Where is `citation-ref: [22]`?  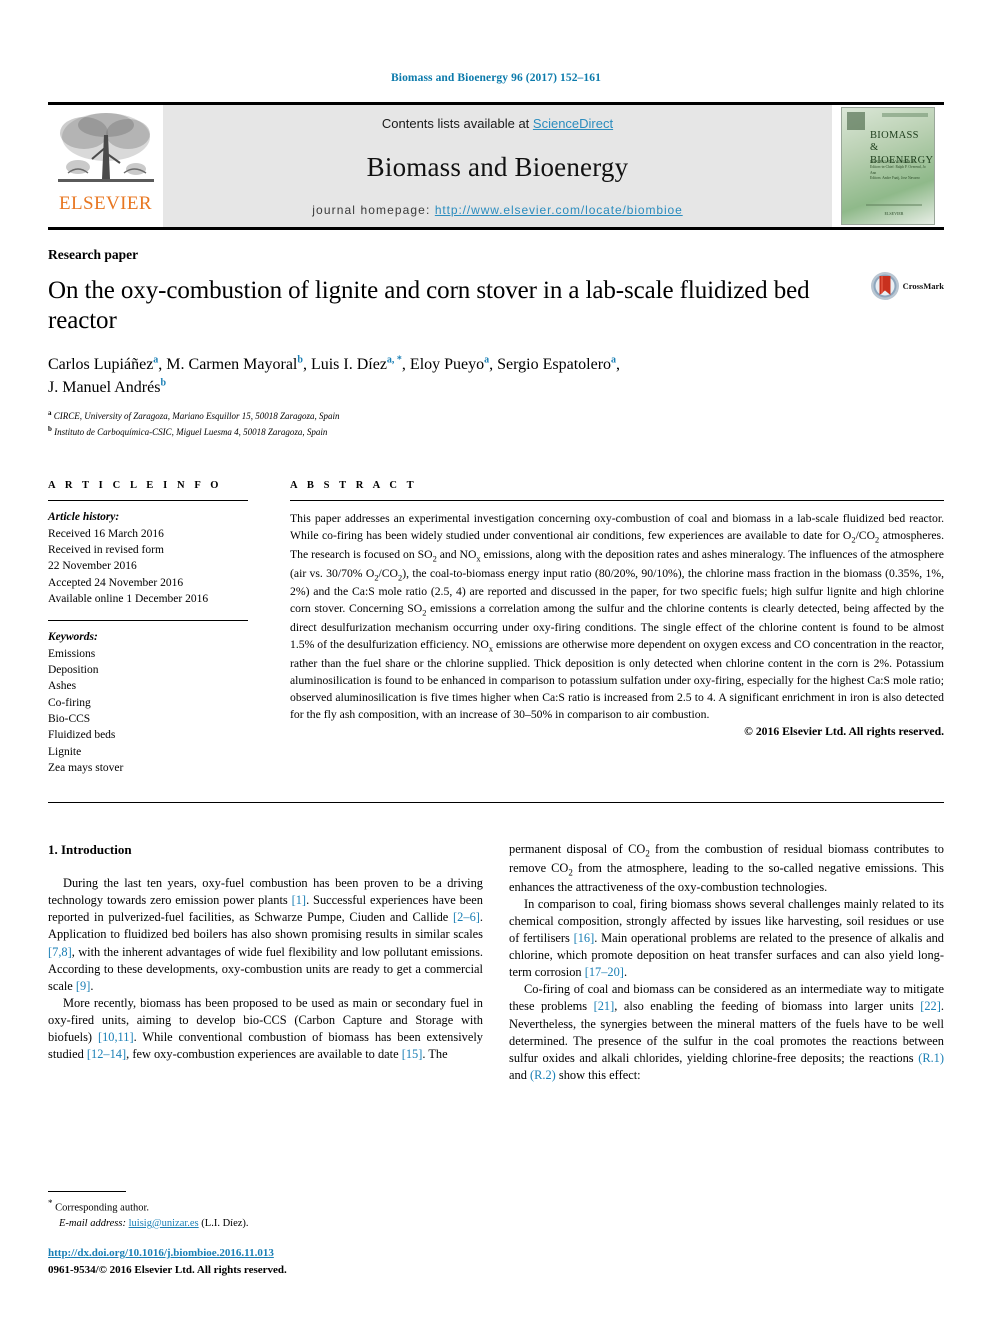
citation-ref: [22] is located at coordinates (930, 1006).